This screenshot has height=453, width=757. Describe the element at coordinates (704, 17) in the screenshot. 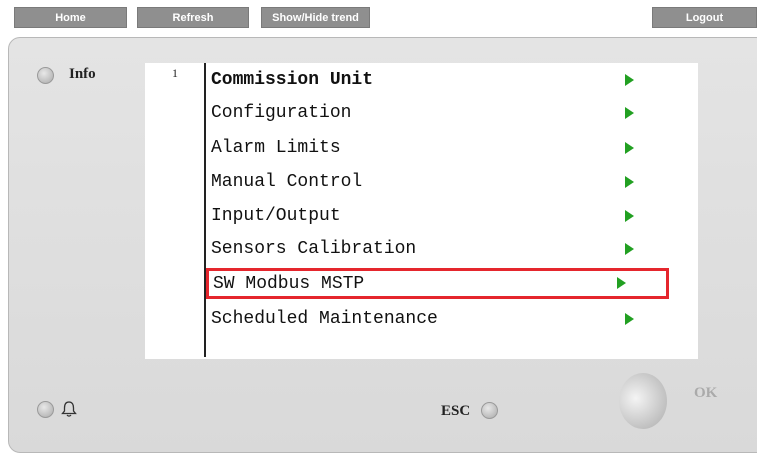

I see `logout-button: Logout` at that location.